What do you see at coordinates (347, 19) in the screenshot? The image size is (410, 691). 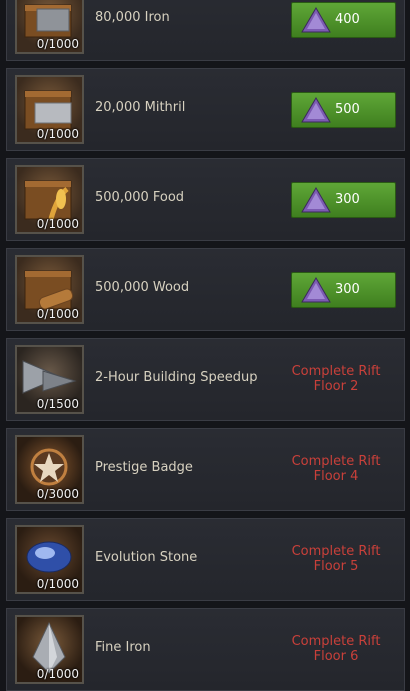 I see `price: 400` at bounding box center [347, 19].